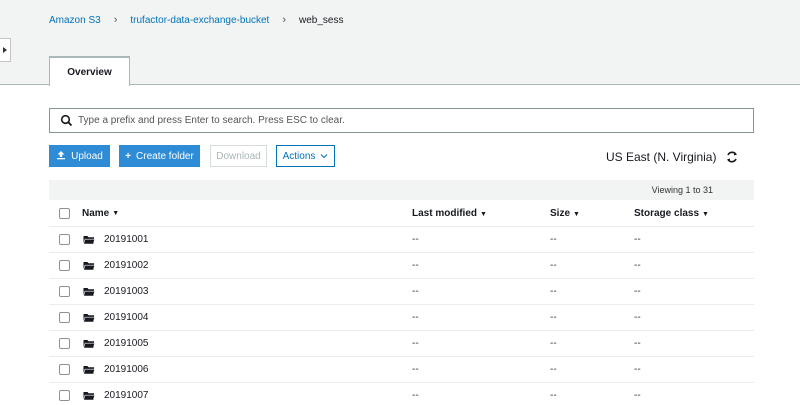  I want to click on viewing-count: Viewing 1 to 31, so click(401, 190).